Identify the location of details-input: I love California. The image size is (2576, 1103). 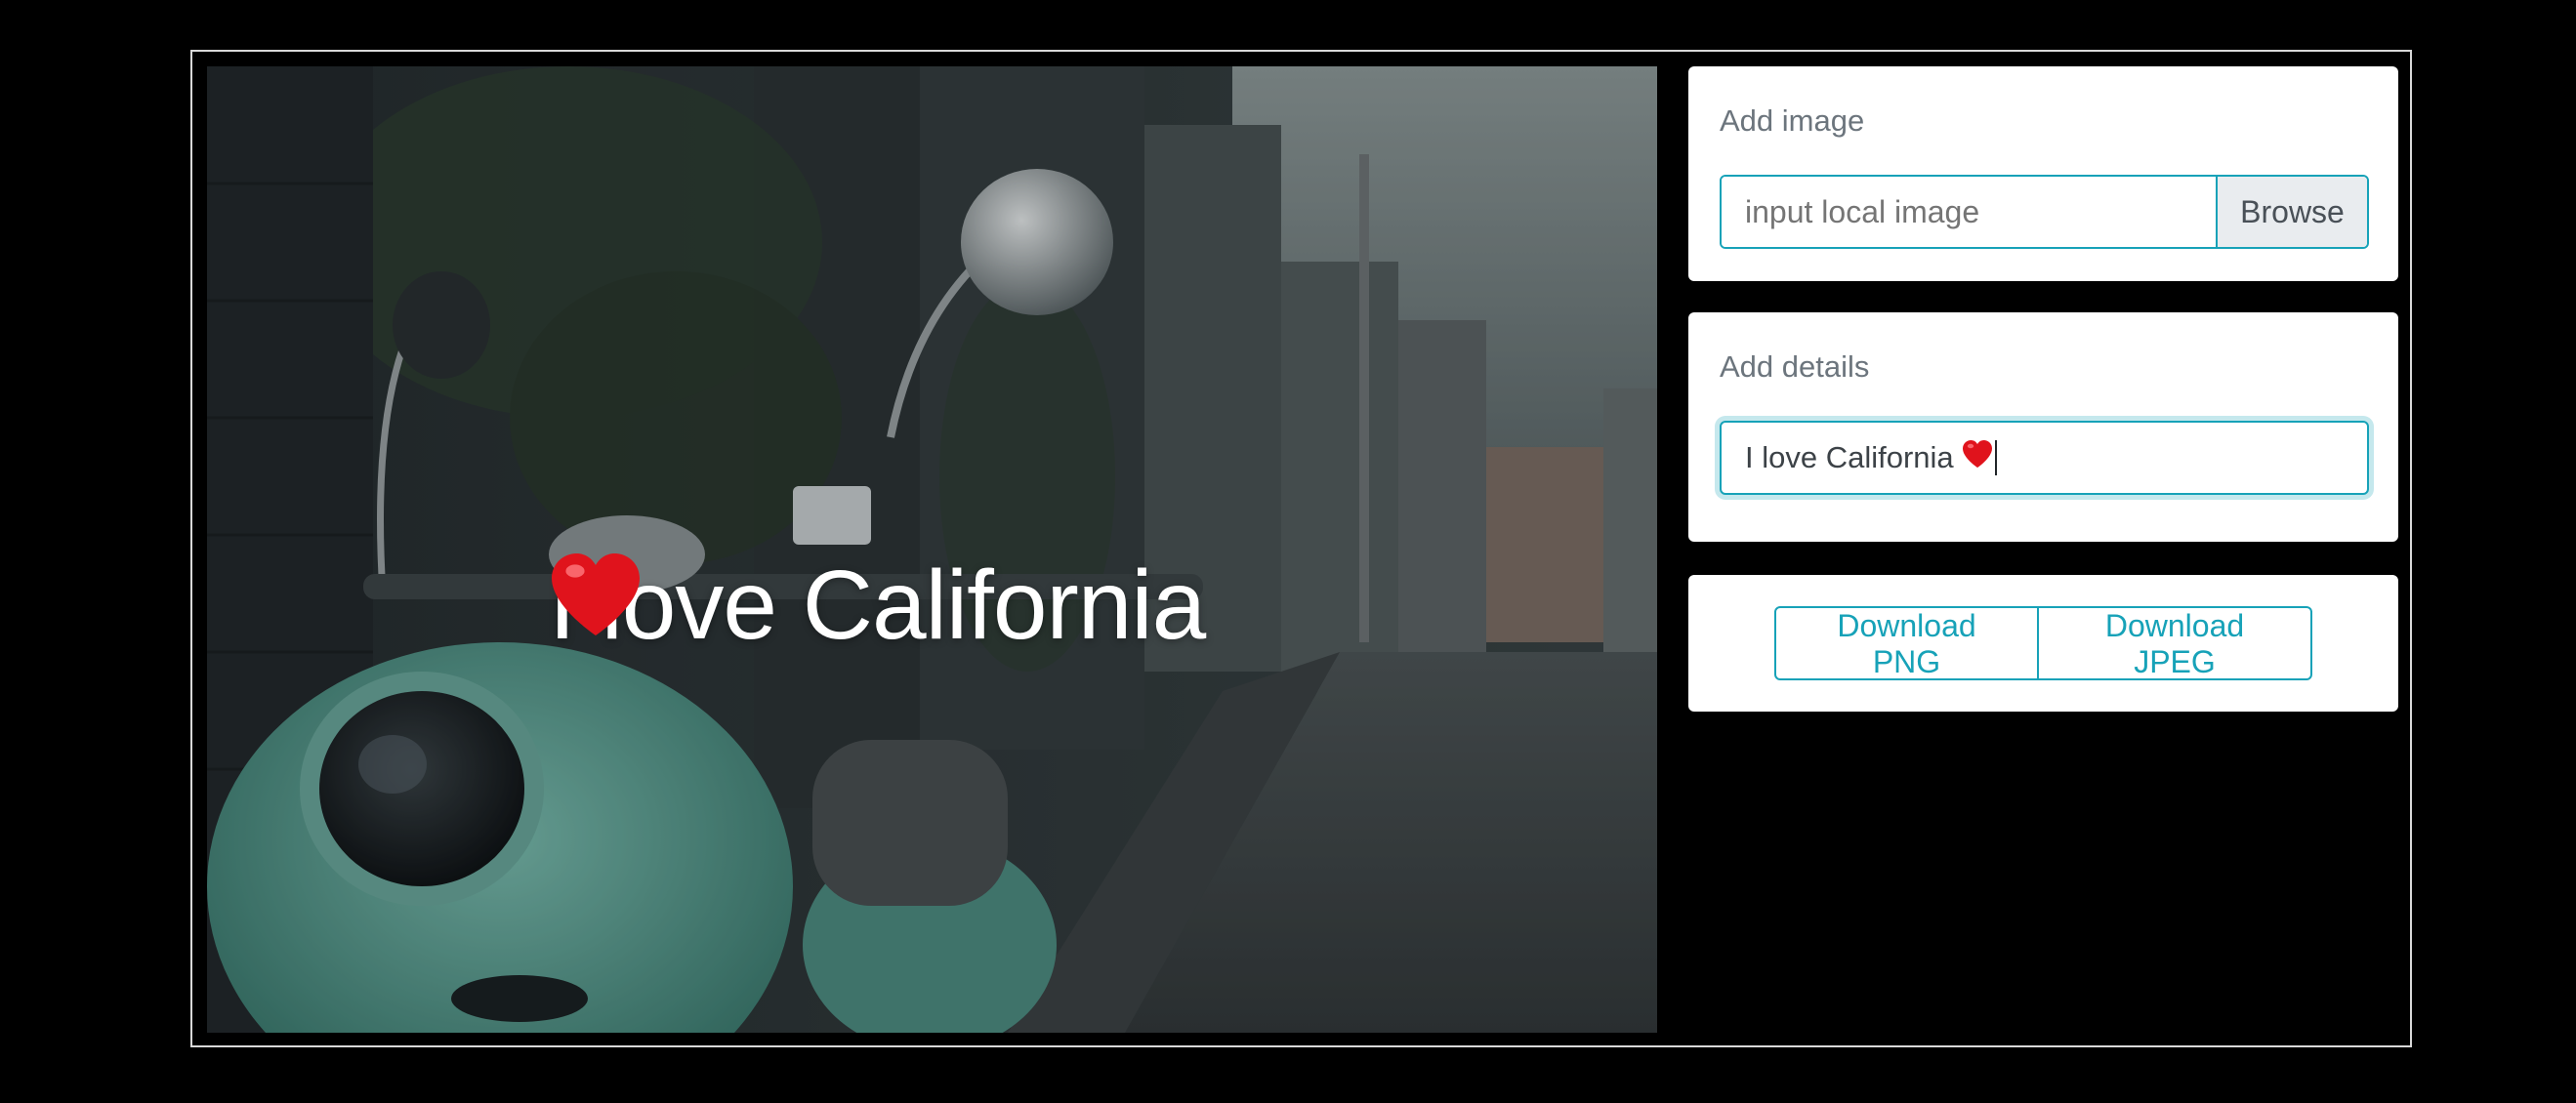
(2044, 458).